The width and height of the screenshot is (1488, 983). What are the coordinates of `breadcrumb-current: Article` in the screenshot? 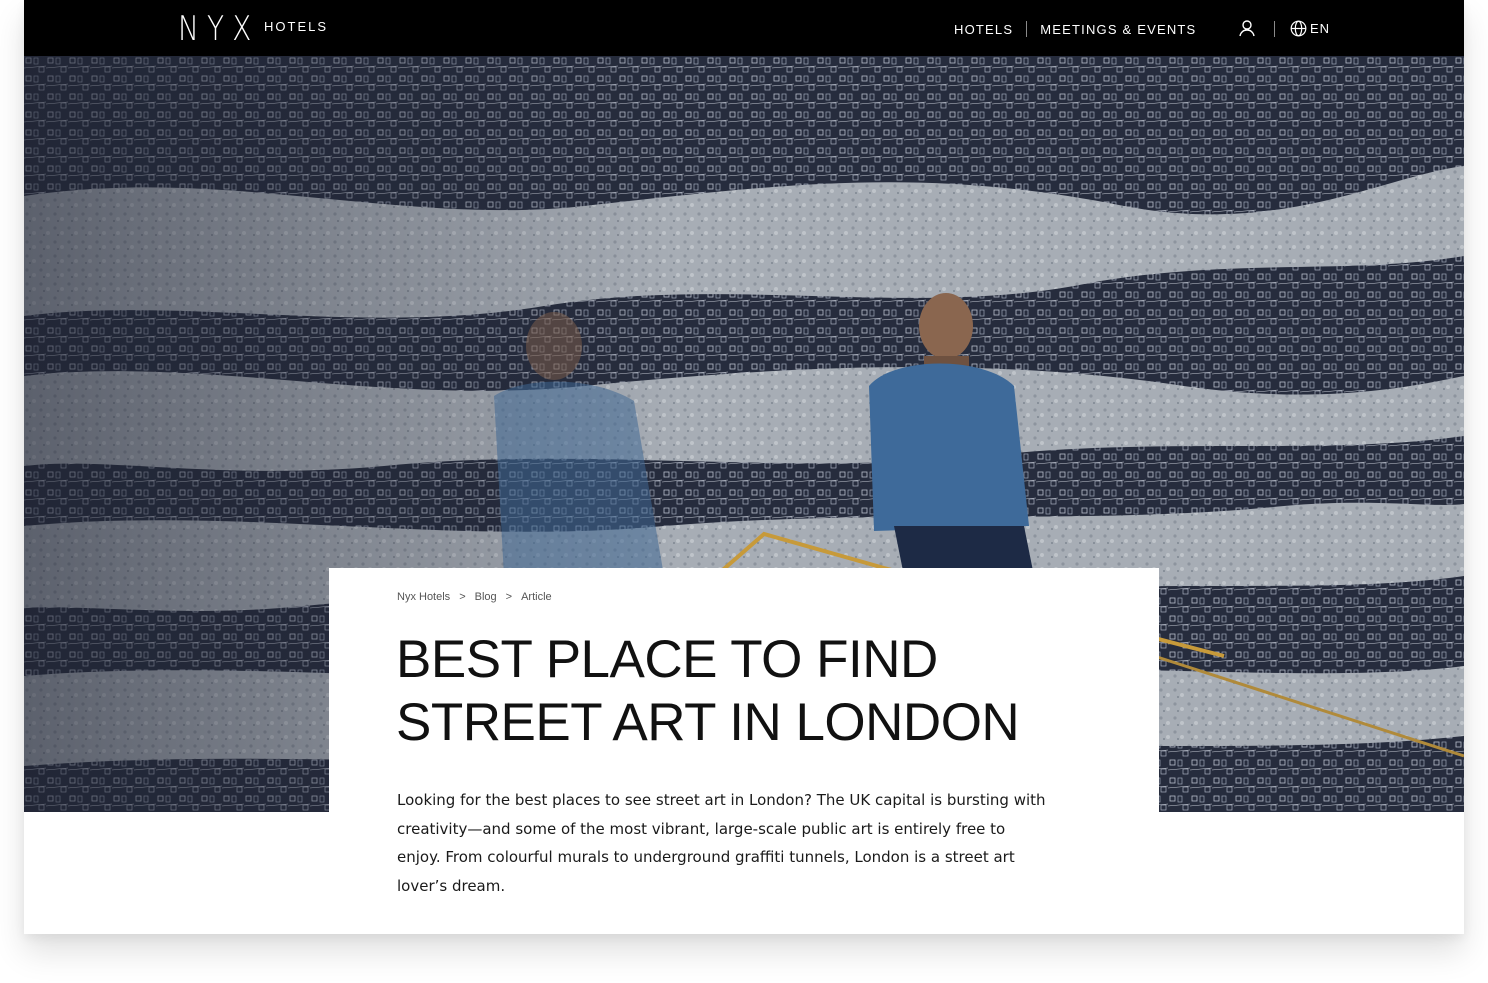 It's located at (536, 597).